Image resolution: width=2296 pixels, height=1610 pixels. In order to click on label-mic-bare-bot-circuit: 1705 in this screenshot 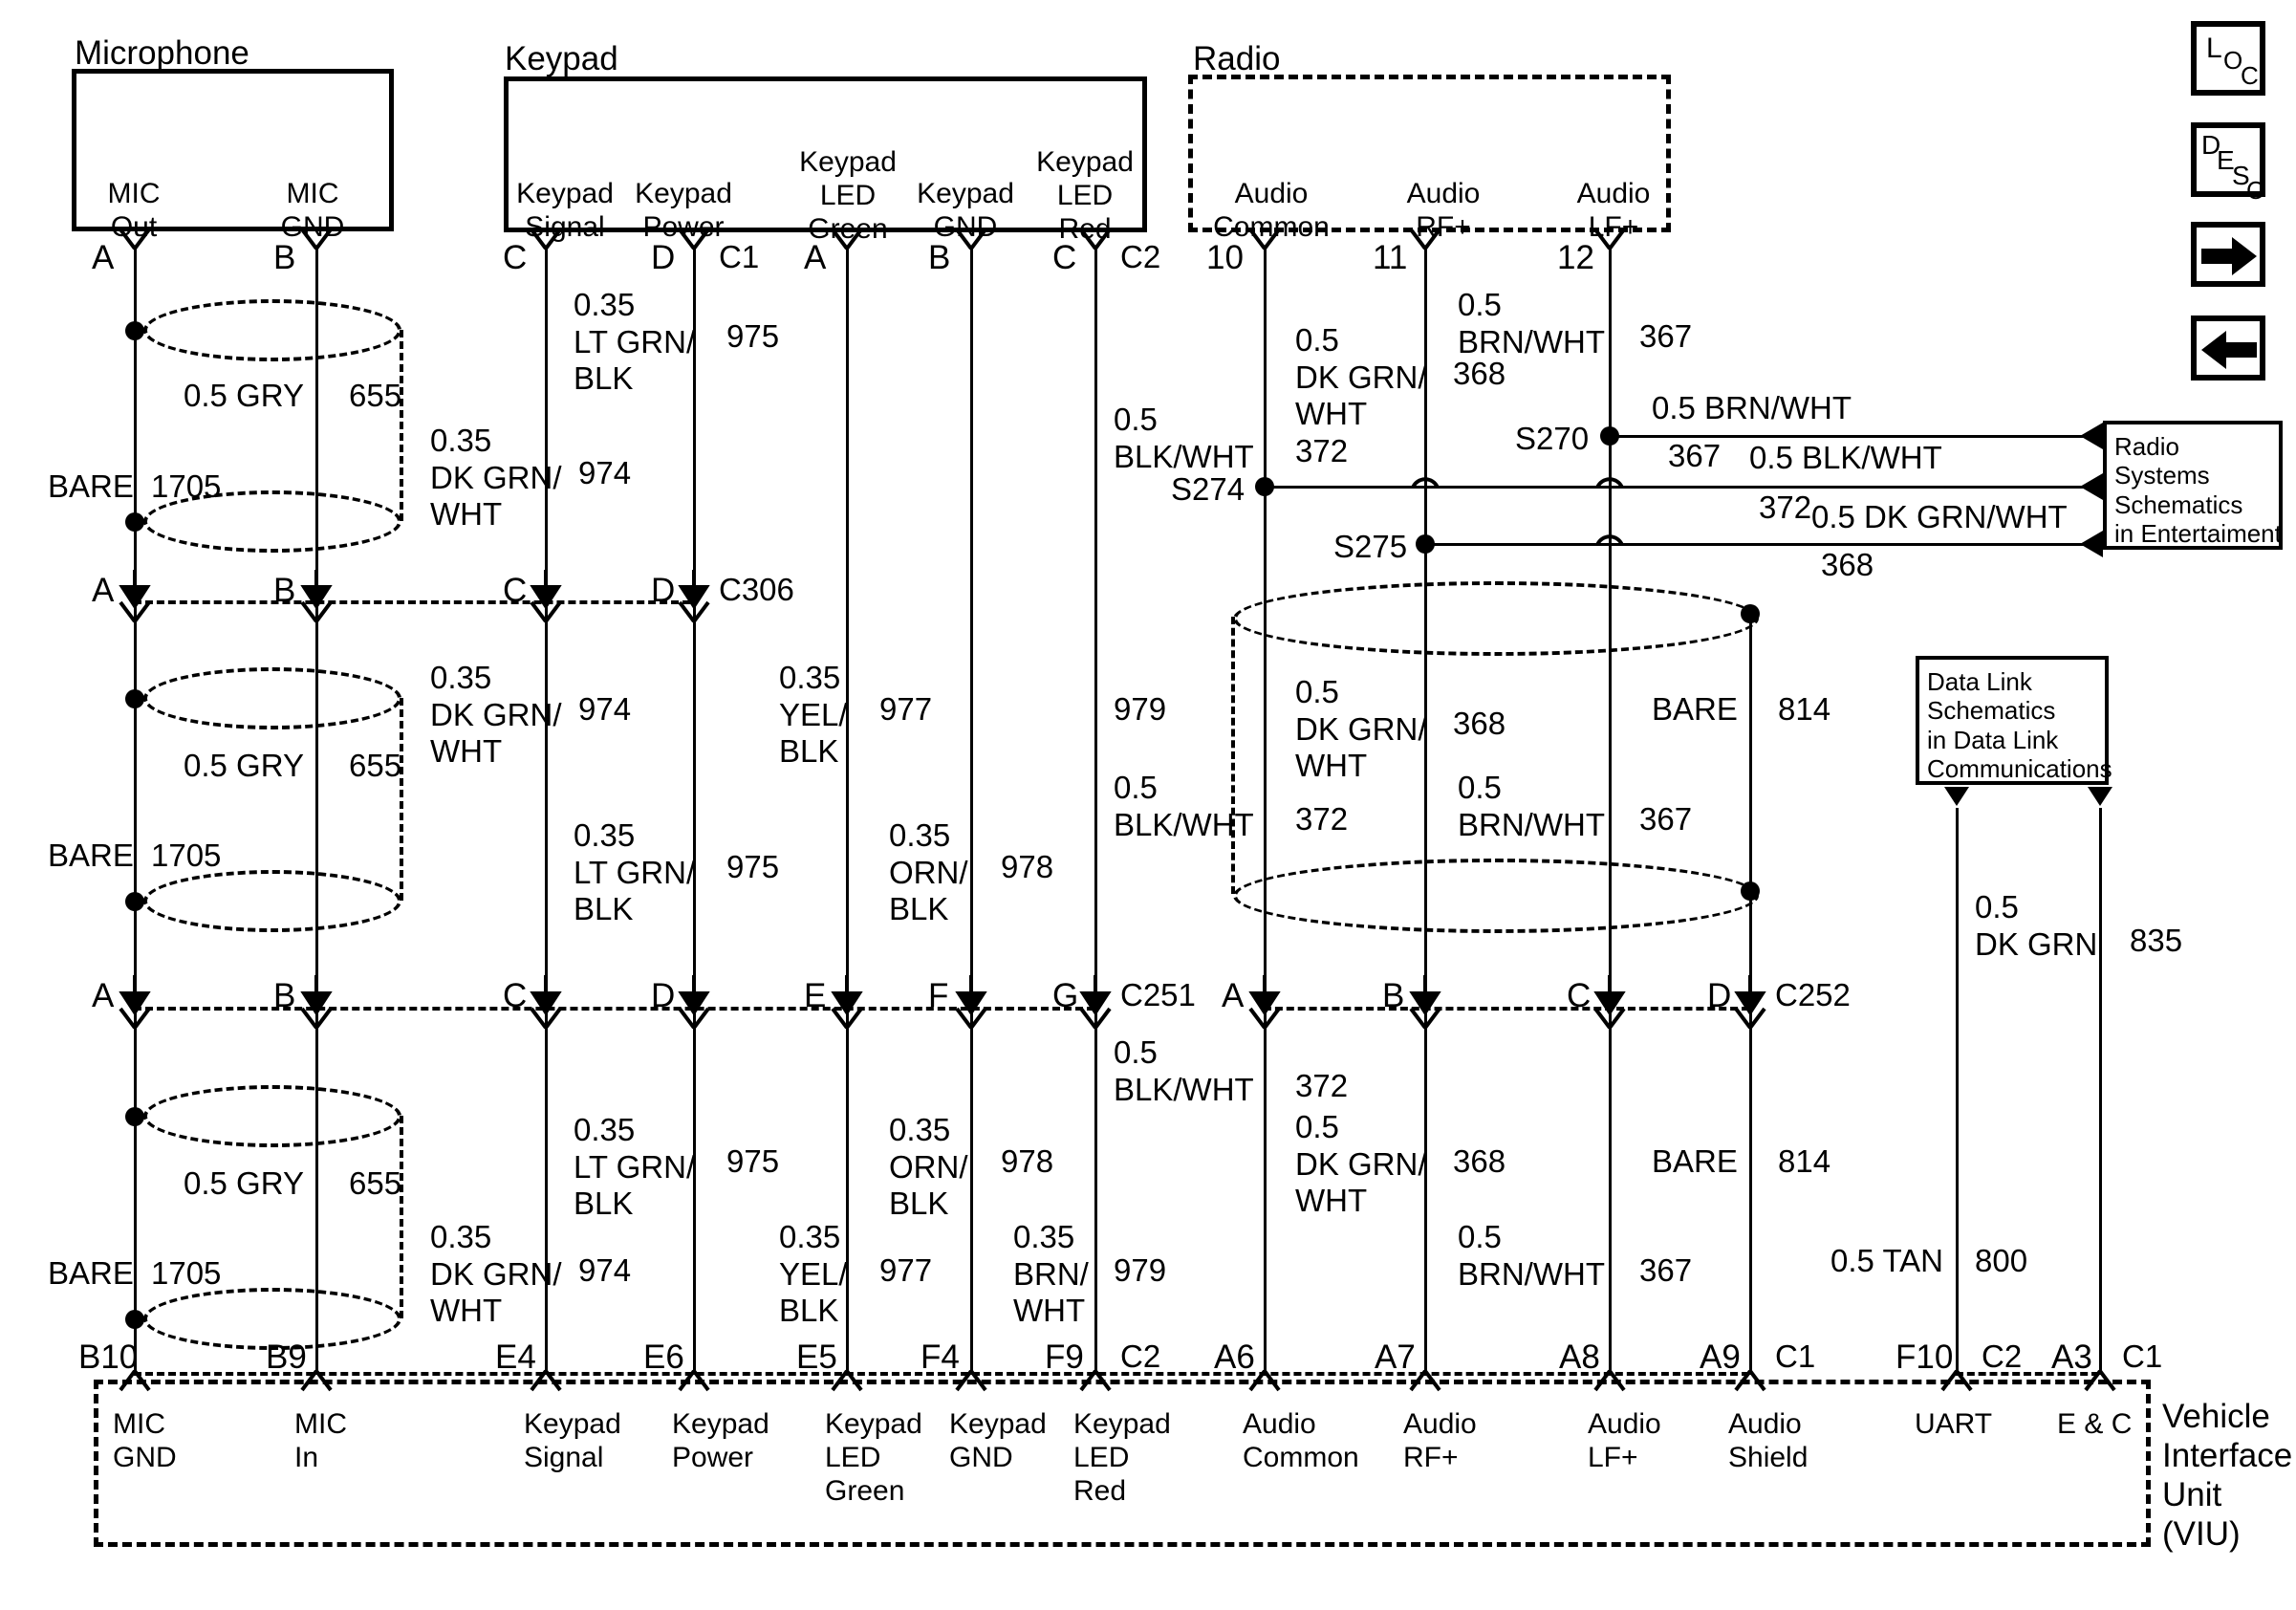, I will do `click(186, 1273)`.